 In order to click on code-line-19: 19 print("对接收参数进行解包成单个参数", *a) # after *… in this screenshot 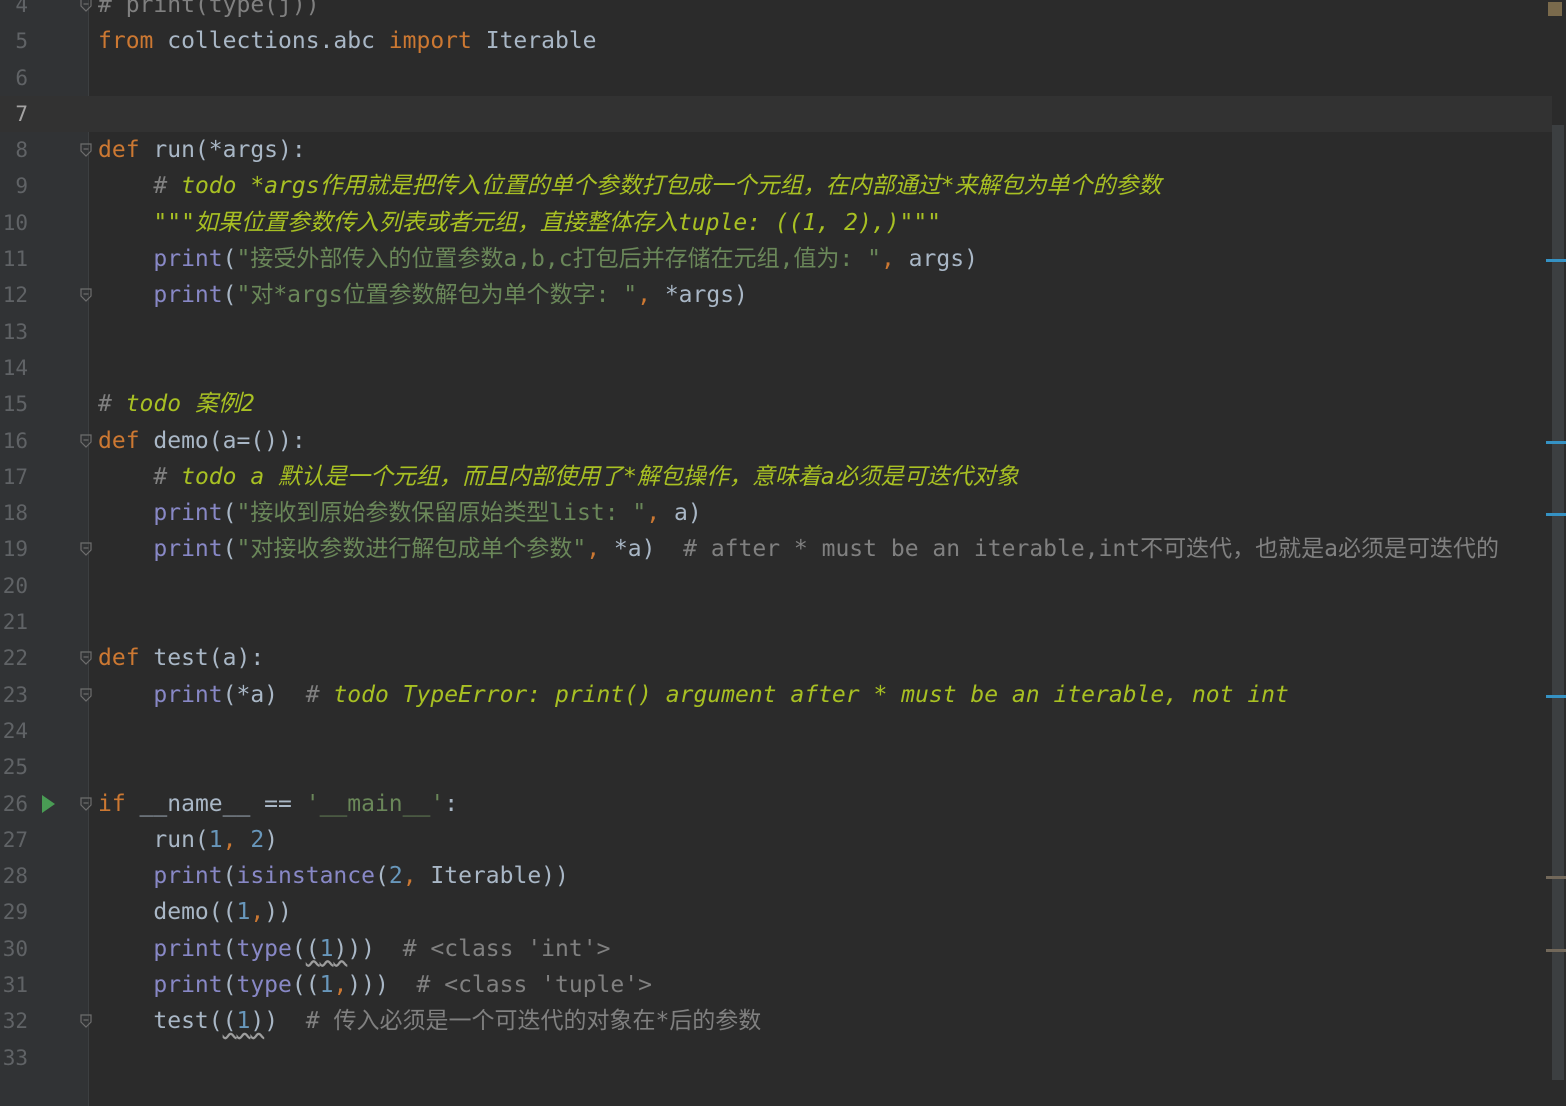, I will do `click(776, 549)`.